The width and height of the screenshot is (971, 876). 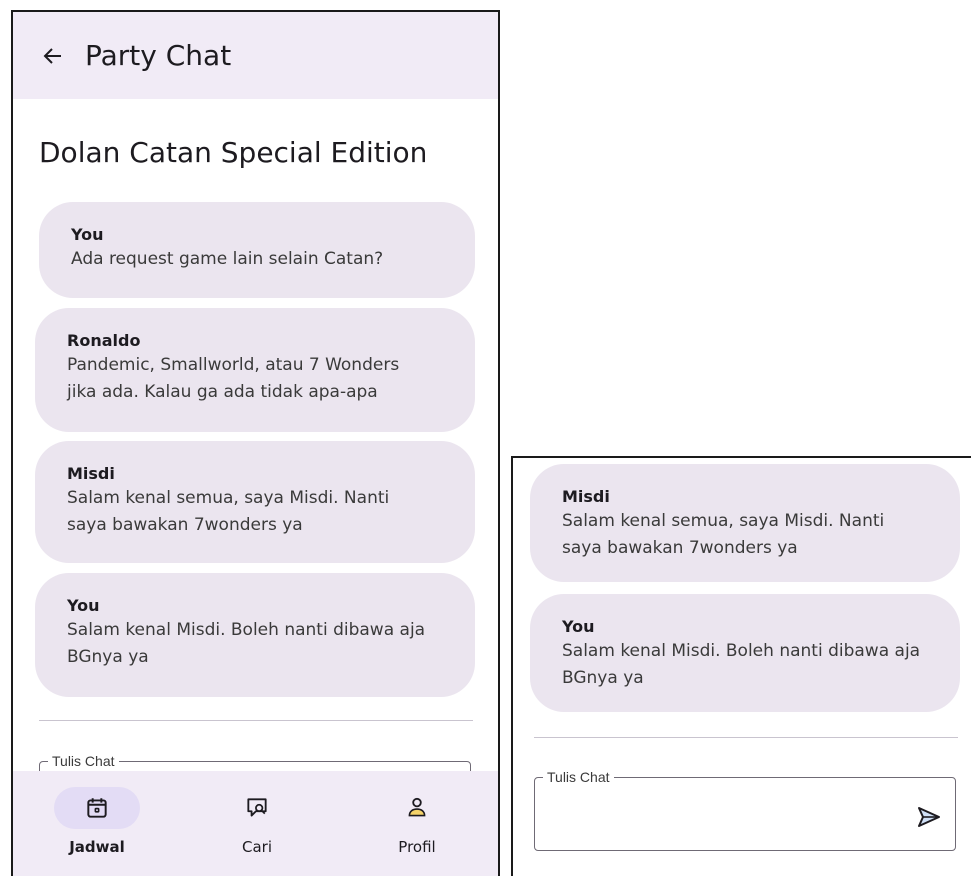 I want to click on nav-item-jadwal: Jadwal, so click(x=97, y=821).